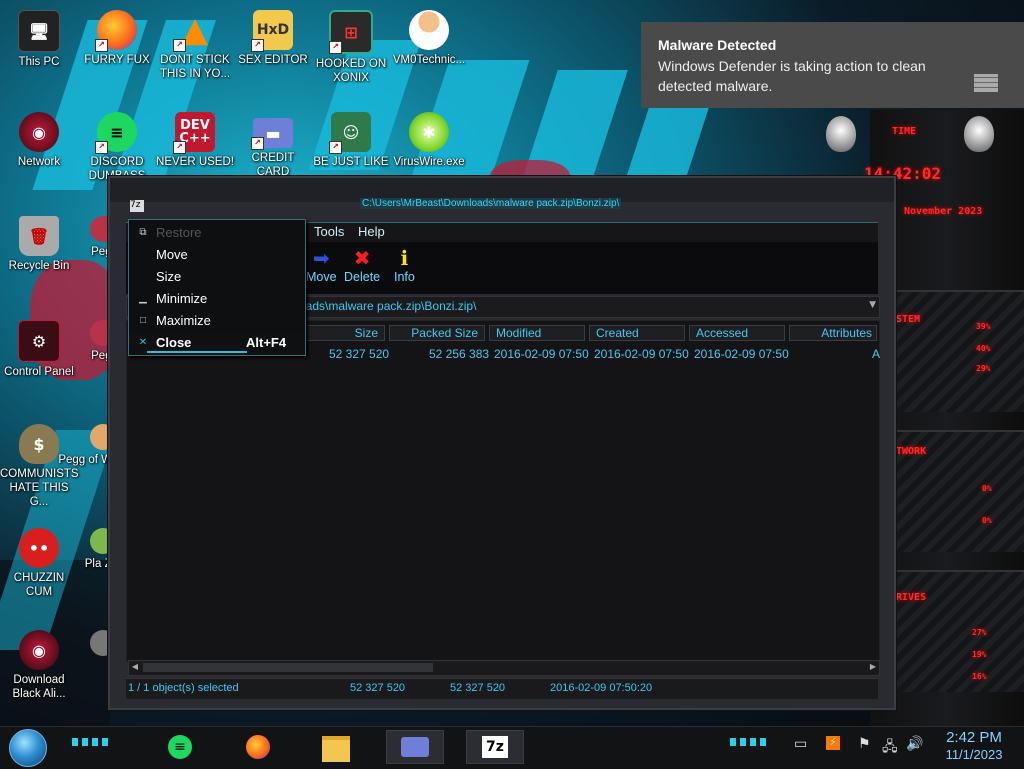 This screenshot has height=769, width=1024. What do you see at coordinates (329, 231) in the screenshot?
I see `menu-tools: Tools` at bounding box center [329, 231].